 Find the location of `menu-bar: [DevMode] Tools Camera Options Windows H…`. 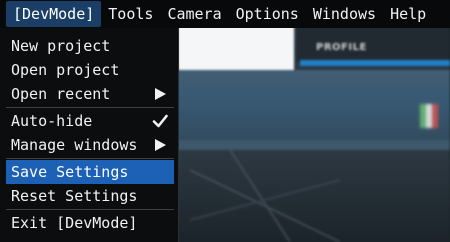

menu-bar: [DevMode] Tools Camera Options Windows H… is located at coordinates (225, 14).